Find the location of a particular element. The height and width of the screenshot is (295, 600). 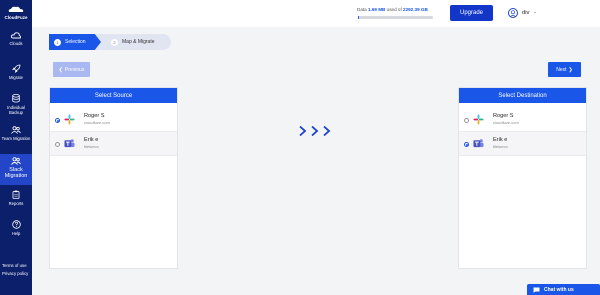

storage-mid: used of is located at coordinates (394, 9).